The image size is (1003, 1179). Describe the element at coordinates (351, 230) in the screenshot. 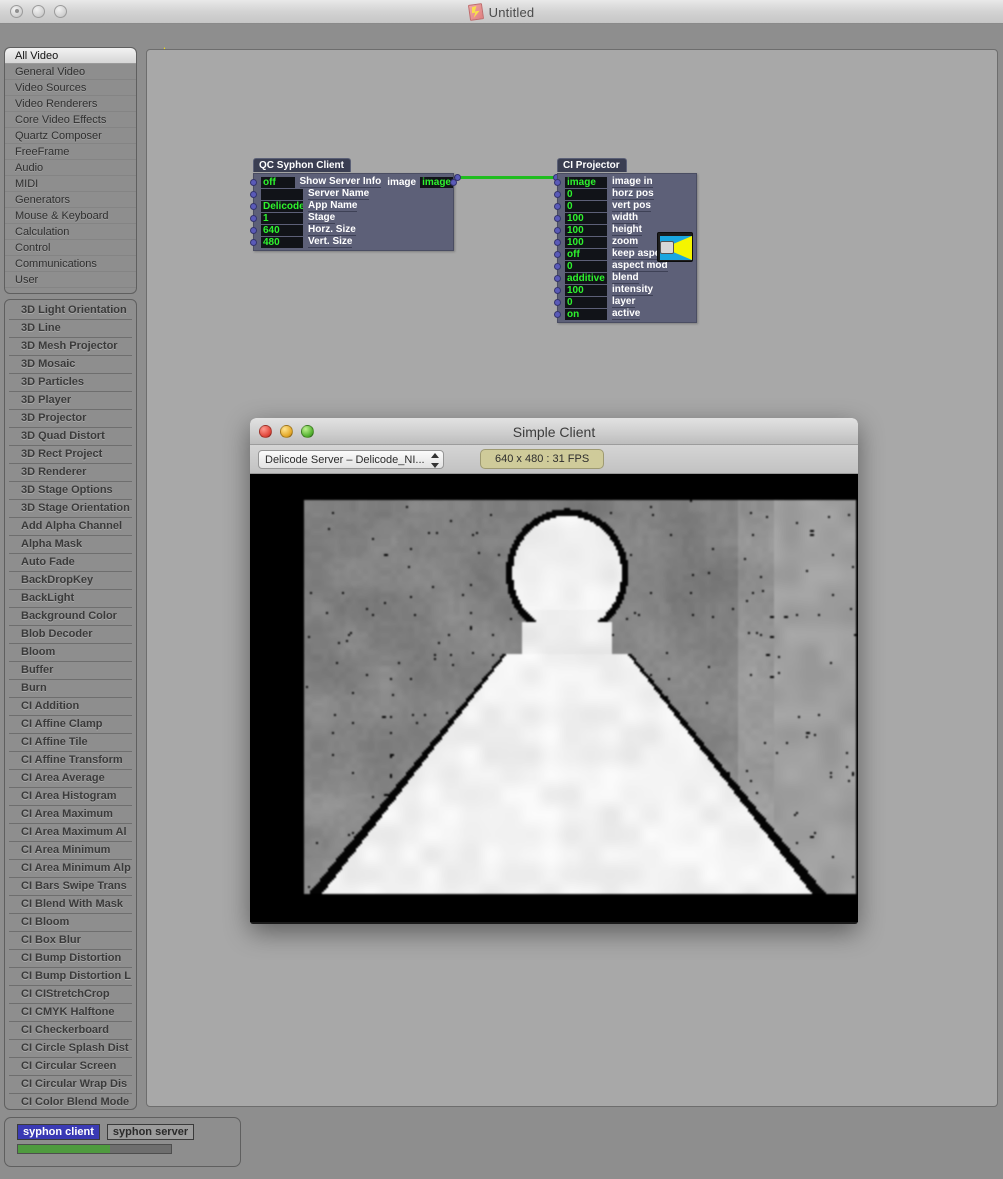

I see `port-row-horz-size: 640 Horz. Size` at that location.